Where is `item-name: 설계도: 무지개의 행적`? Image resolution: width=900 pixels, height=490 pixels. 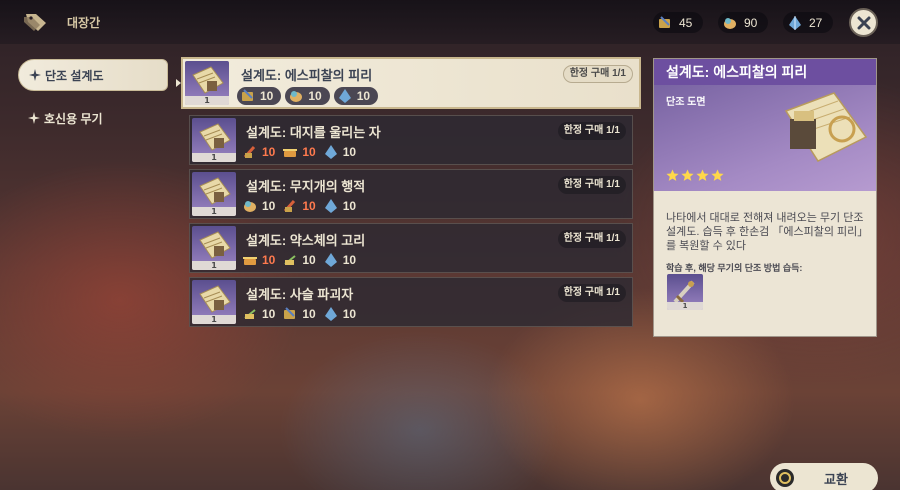 item-name: 설계도: 무지개의 행적 is located at coordinates (306, 186).